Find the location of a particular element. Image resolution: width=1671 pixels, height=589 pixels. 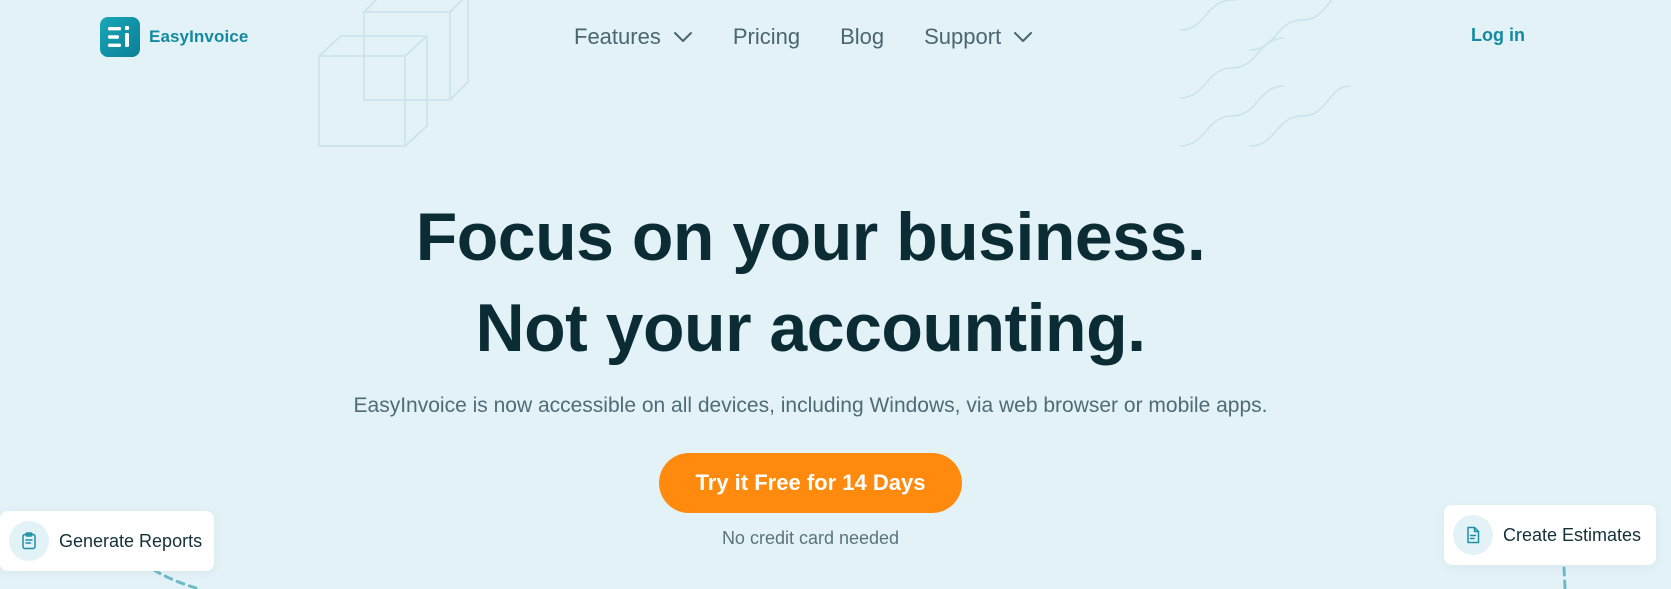

feature-card-generate-reports: Generate Reports is located at coordinates (107, 541).